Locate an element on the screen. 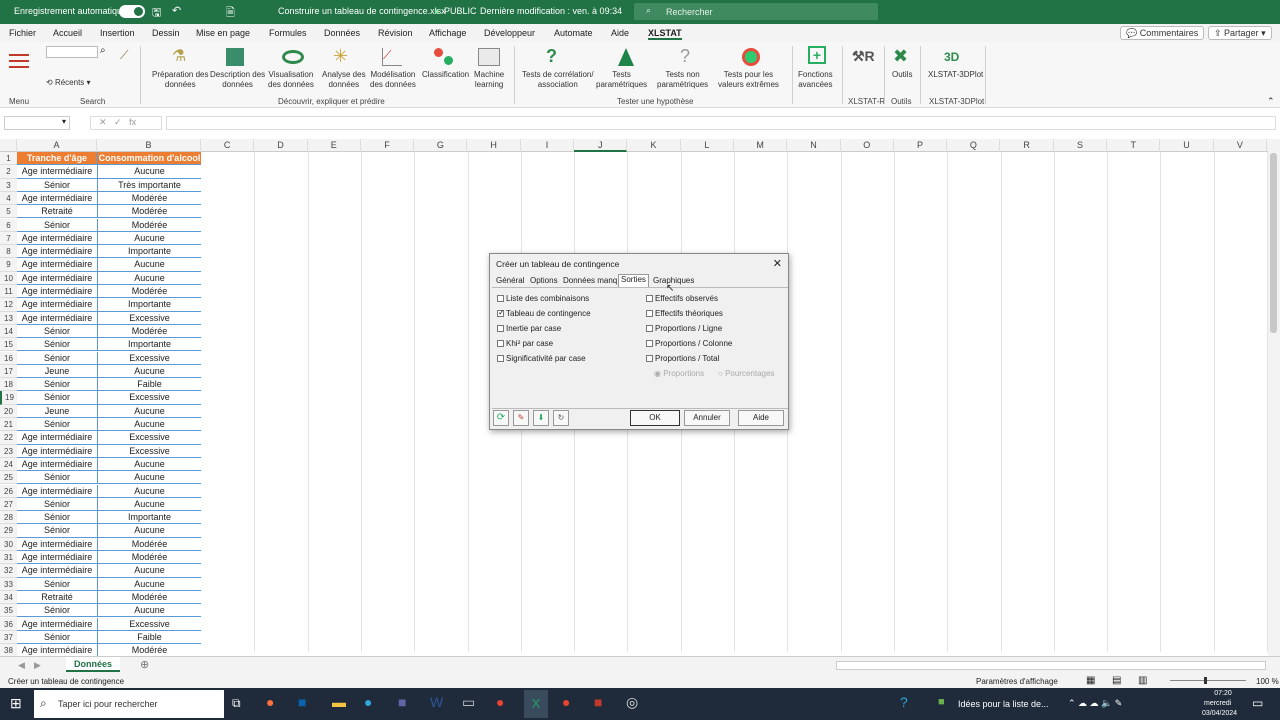 This screenshot has width=1280, height=720. row-header: 36 is located at coordinates (8, 624).